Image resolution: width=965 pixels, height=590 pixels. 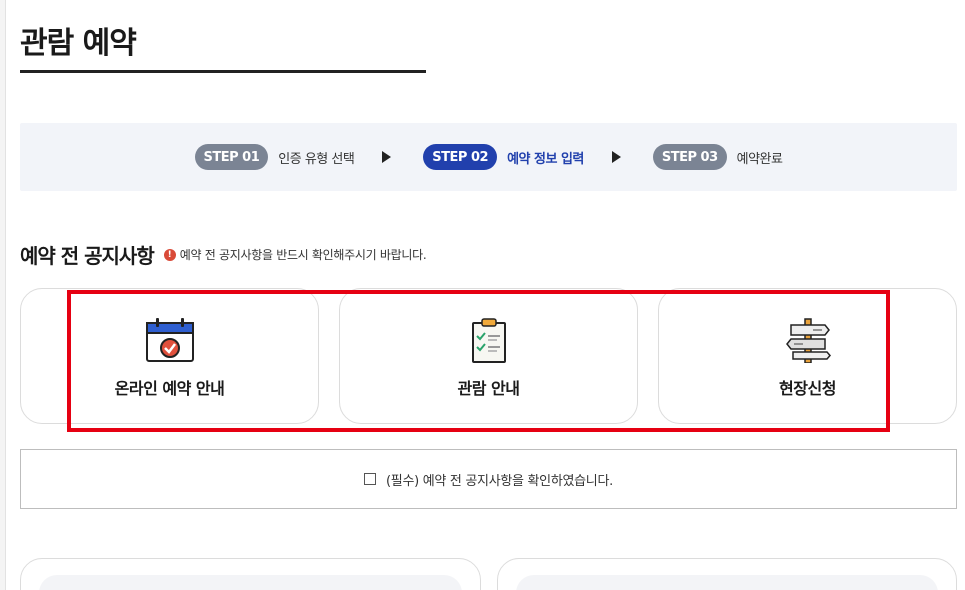 I want to click on step-1-label: 인증 유형 선택, so click(x=316, y=159).